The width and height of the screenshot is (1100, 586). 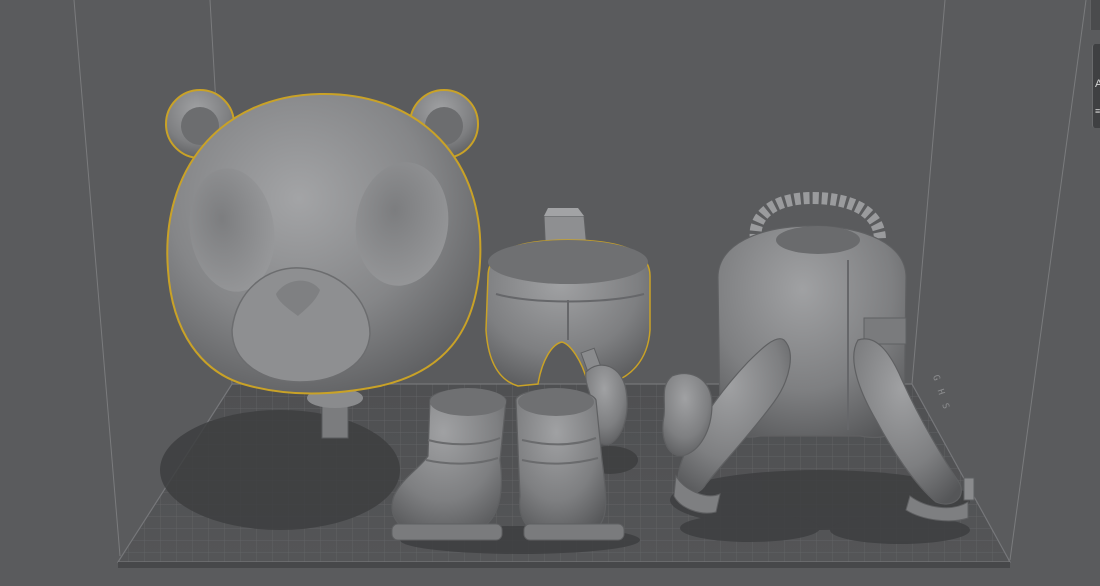 I want to click on side-panel-menu-icon: ≡, so click(x=1097, y=111).